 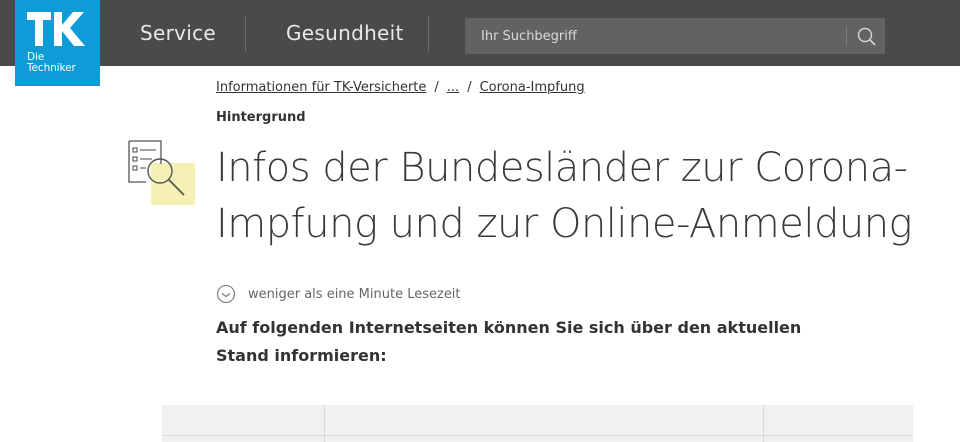 I want to click on search-divider, so click(x=846, y=36).